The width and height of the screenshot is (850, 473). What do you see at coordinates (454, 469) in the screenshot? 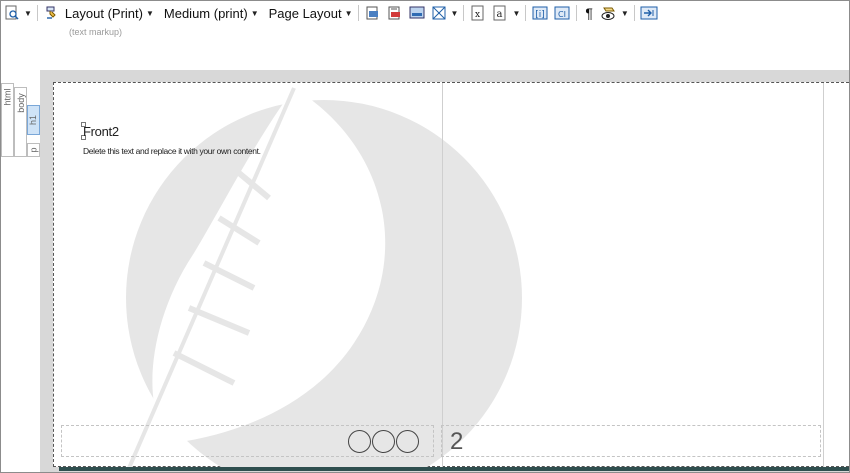
I see `page-edge` at bounding box center [454, 469].